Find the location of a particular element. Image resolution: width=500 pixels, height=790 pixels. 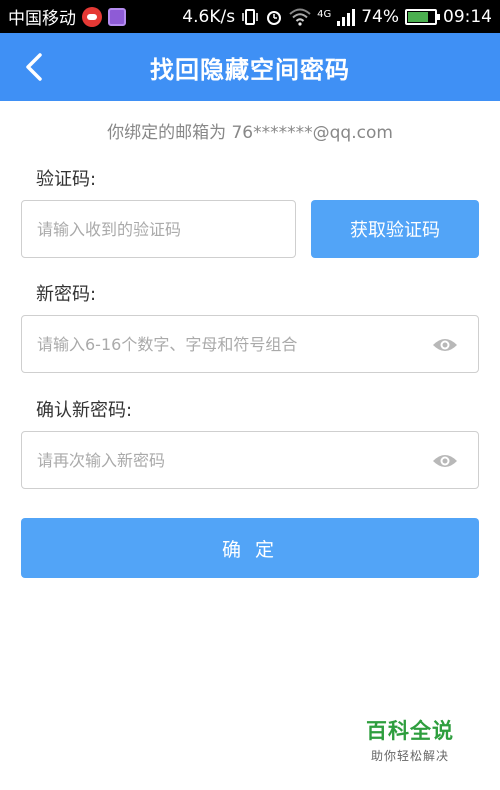

battery-percent: 74% is located at coordinates (380, 16).